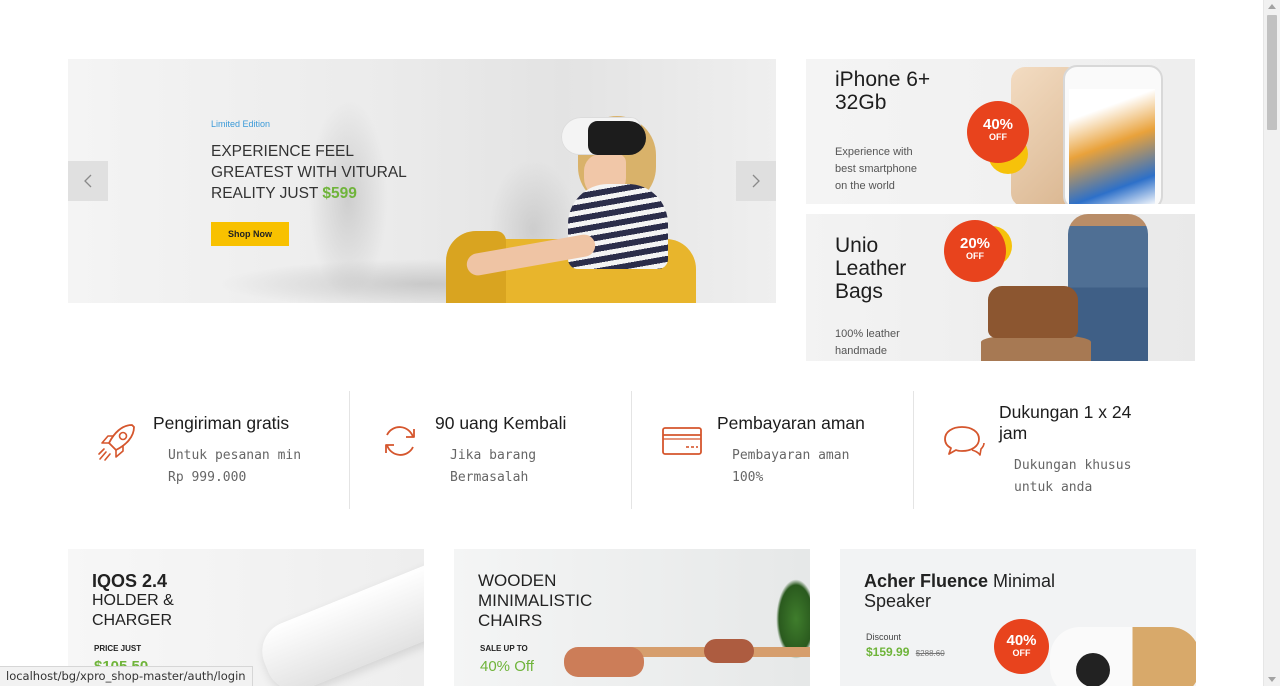 Image resolution: width=1280 pixels, height=686 pixels. I want to click on leather-bag-image, so click(1033, 312).